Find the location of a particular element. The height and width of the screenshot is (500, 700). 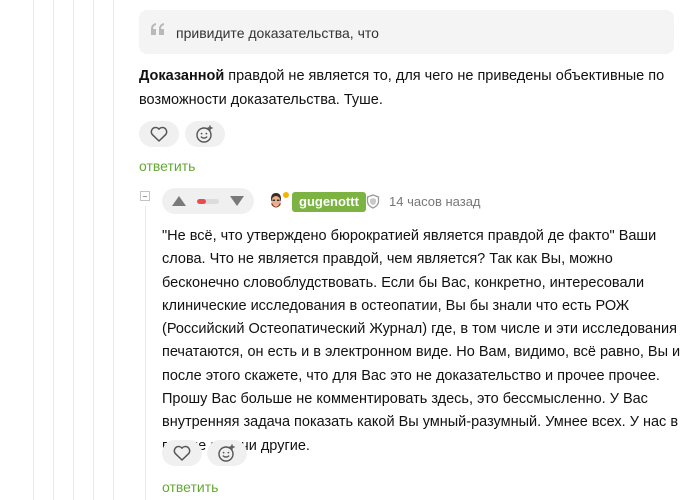

comment-bold-lead: Доказанной is located at coordinates (182, 76).